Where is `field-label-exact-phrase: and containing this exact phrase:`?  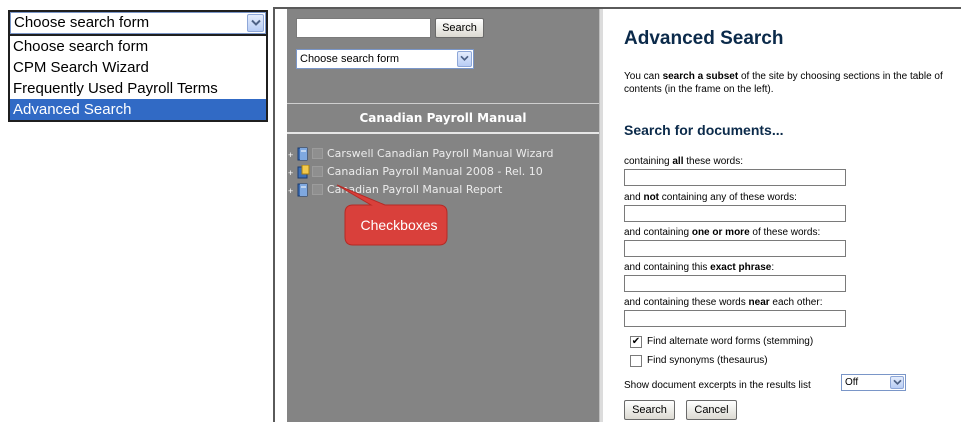 field-label-exact-phrase: and containing this exact phrase: is located at coordinates (699, 267).